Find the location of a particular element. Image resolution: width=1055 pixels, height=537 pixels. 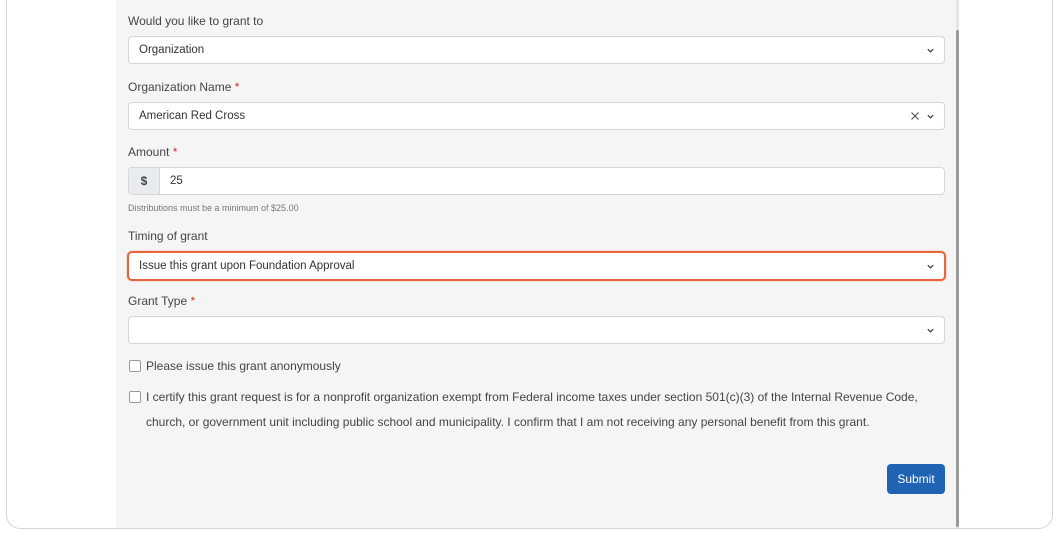

timing-label: Timing of grant is located at coordinates (168, 236).